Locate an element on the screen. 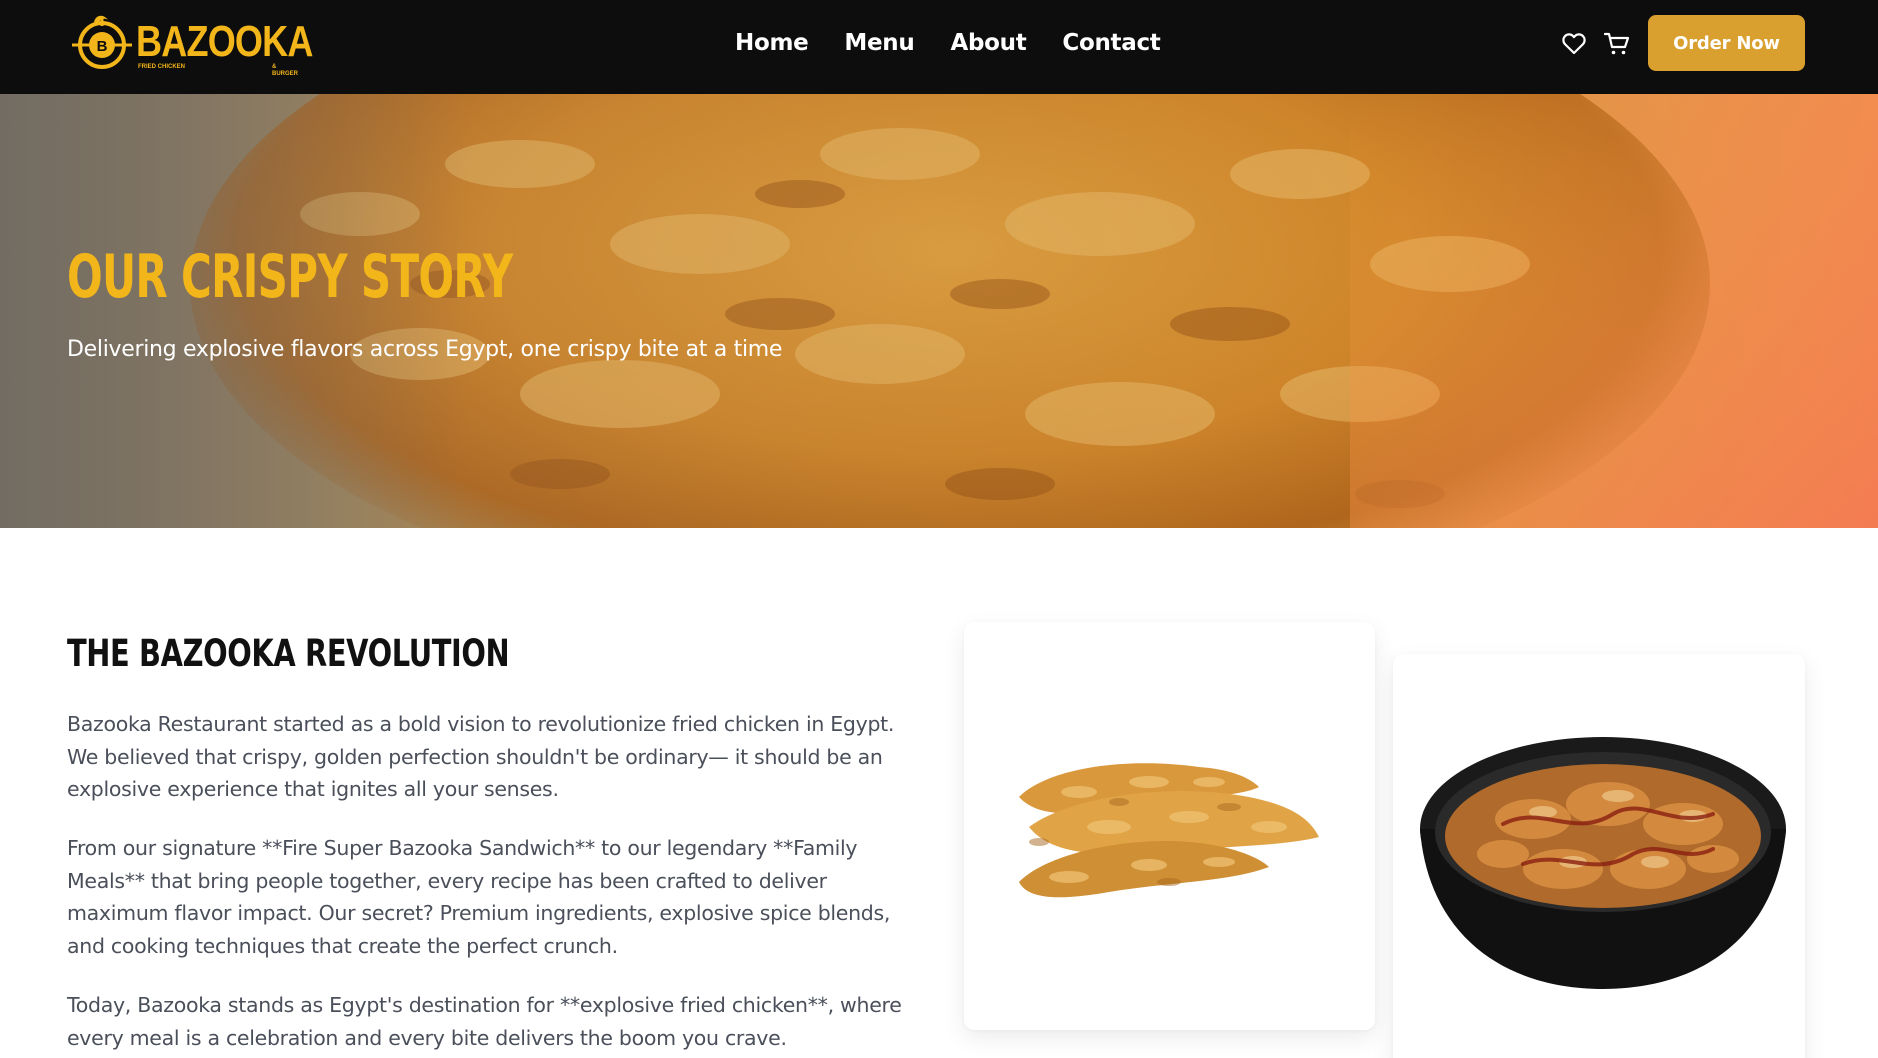 The width and height of the screenshot is (1878, 1058). chicken-strips-card is located at coordinates (1169, 826).